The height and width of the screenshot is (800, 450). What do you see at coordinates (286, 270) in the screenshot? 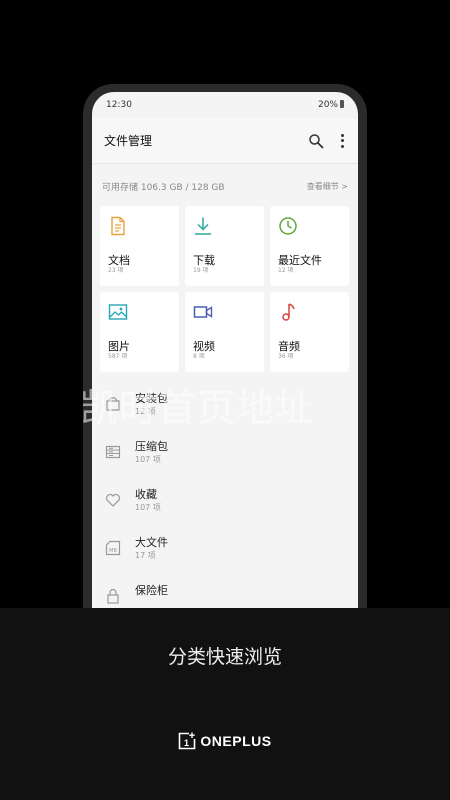
I see `category-count: 12 项` at bounding box center [286, 270].